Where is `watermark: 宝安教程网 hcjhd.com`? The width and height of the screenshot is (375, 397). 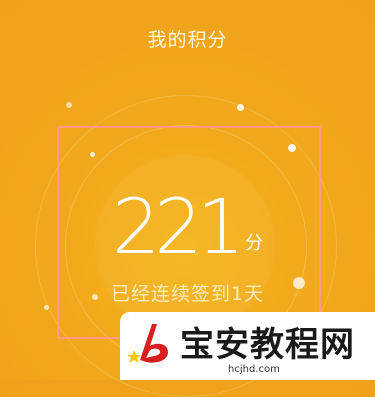
watermark: 宝安教程网 hcjhd.com is located at coordinates (247, 346).